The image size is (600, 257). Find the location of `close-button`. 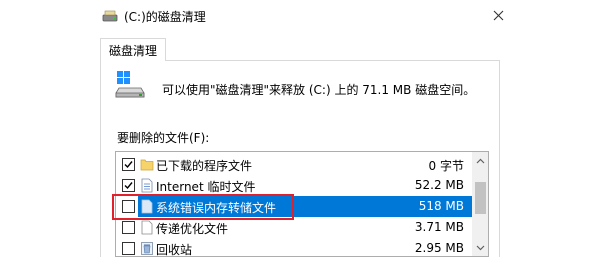

close-button is located at coordinates (498, 15).